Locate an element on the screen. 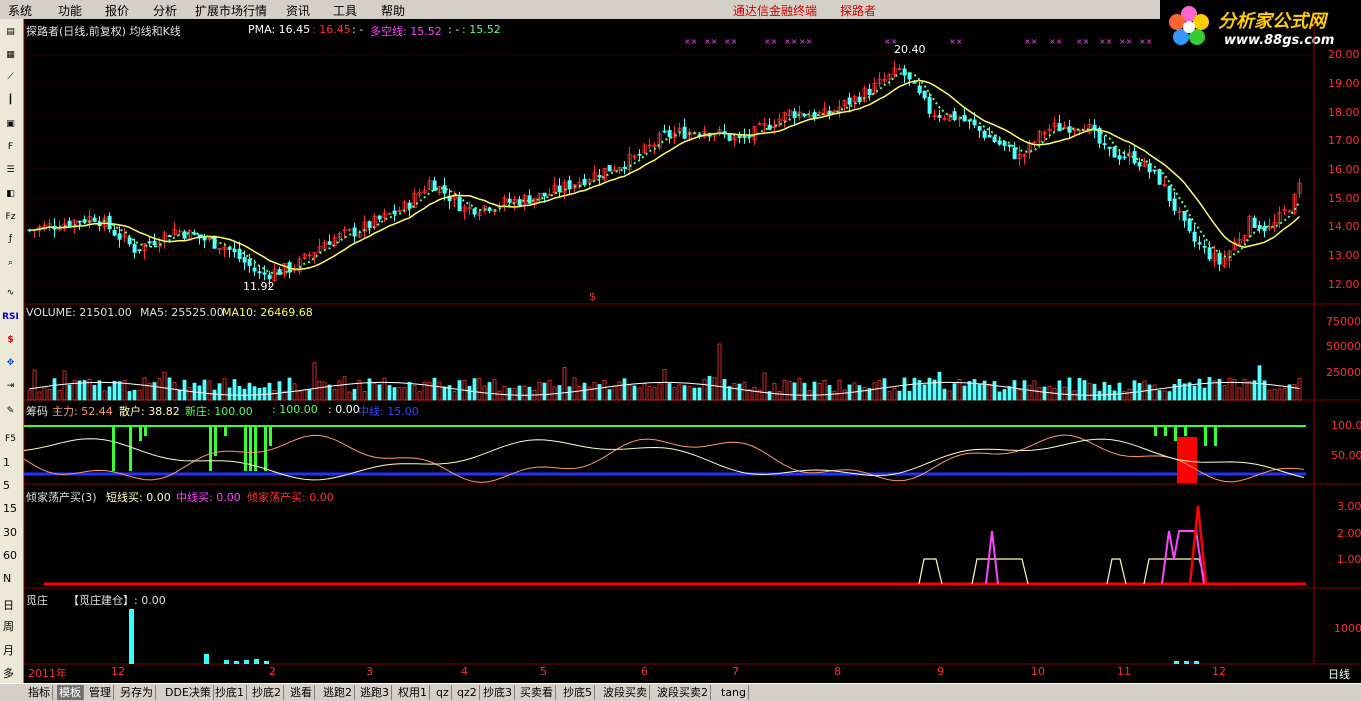  tab-6: 抄底2 is located at coordinates (267, 692).